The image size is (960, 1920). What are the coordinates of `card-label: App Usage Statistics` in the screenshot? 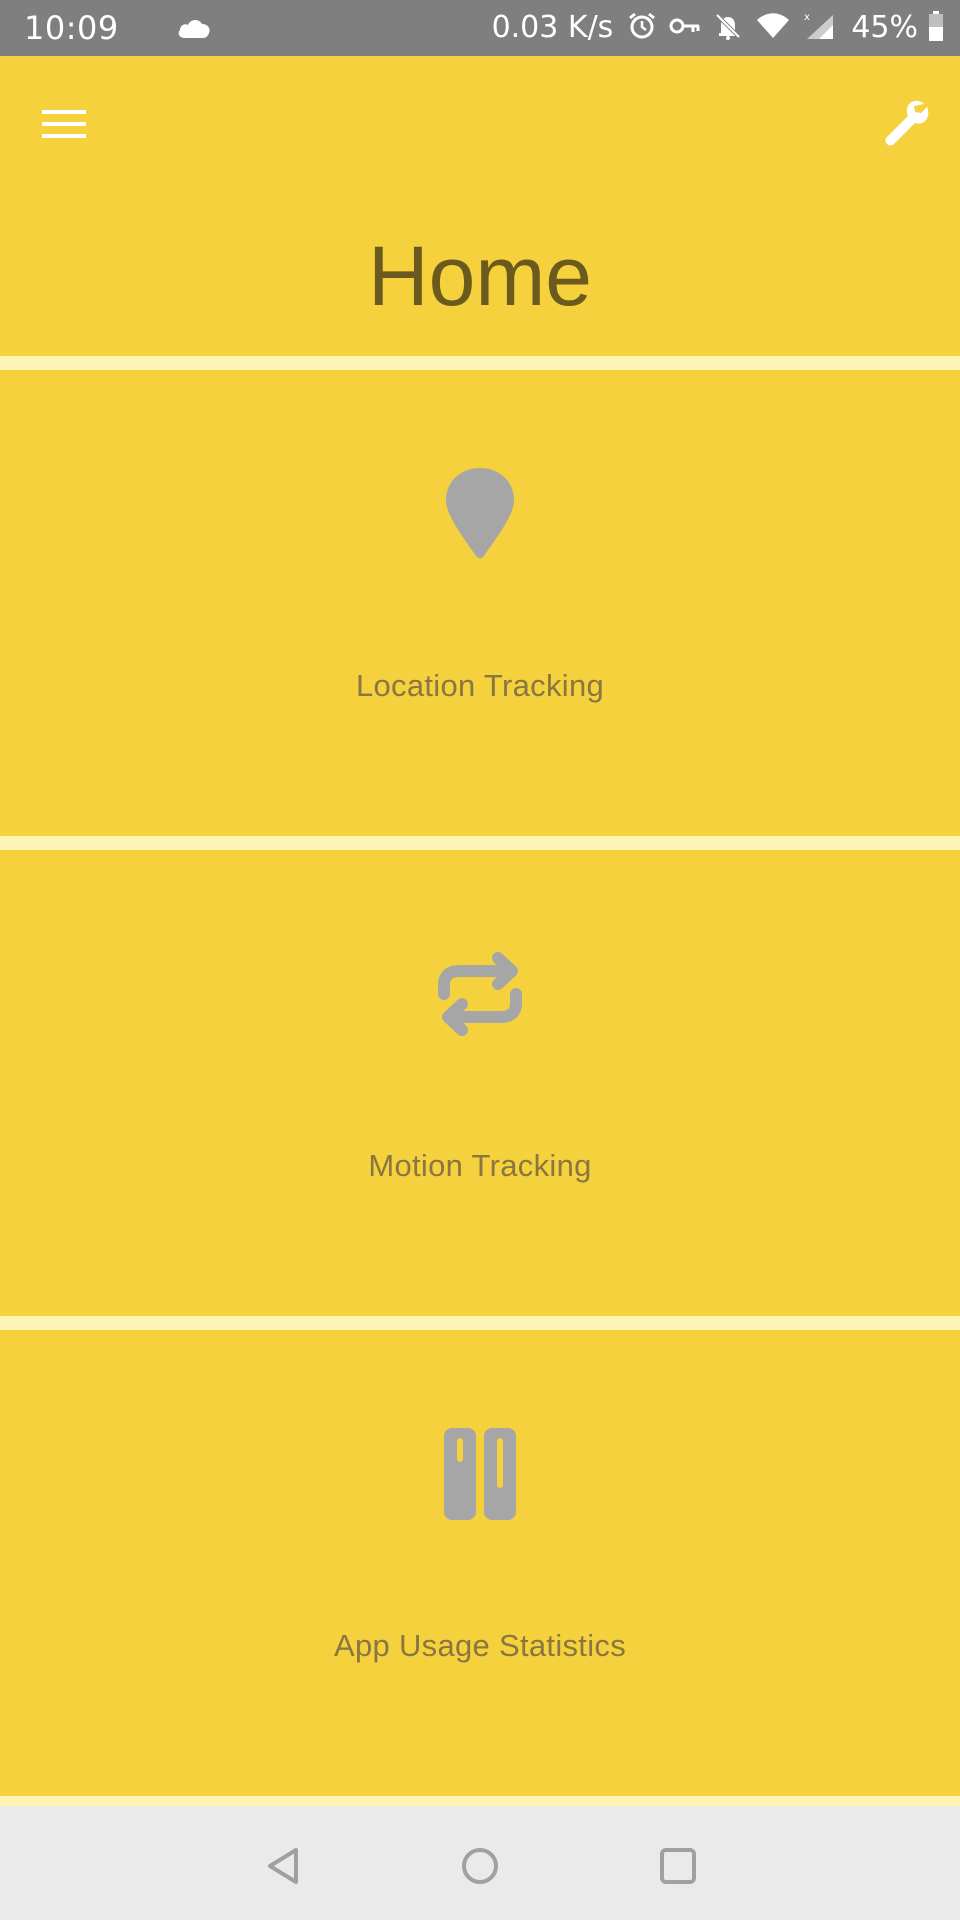 It's located at (480, 1645).